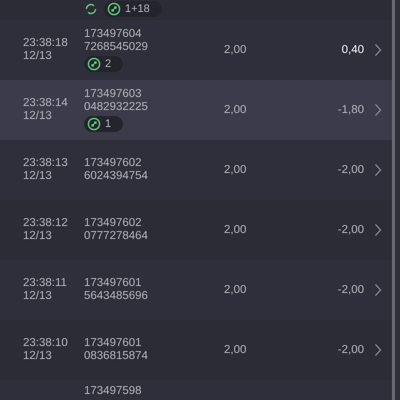 Image resolution: width=400 pixels, height=400 pixels. I want to click on round-id: 173497604, so click(113, 34).